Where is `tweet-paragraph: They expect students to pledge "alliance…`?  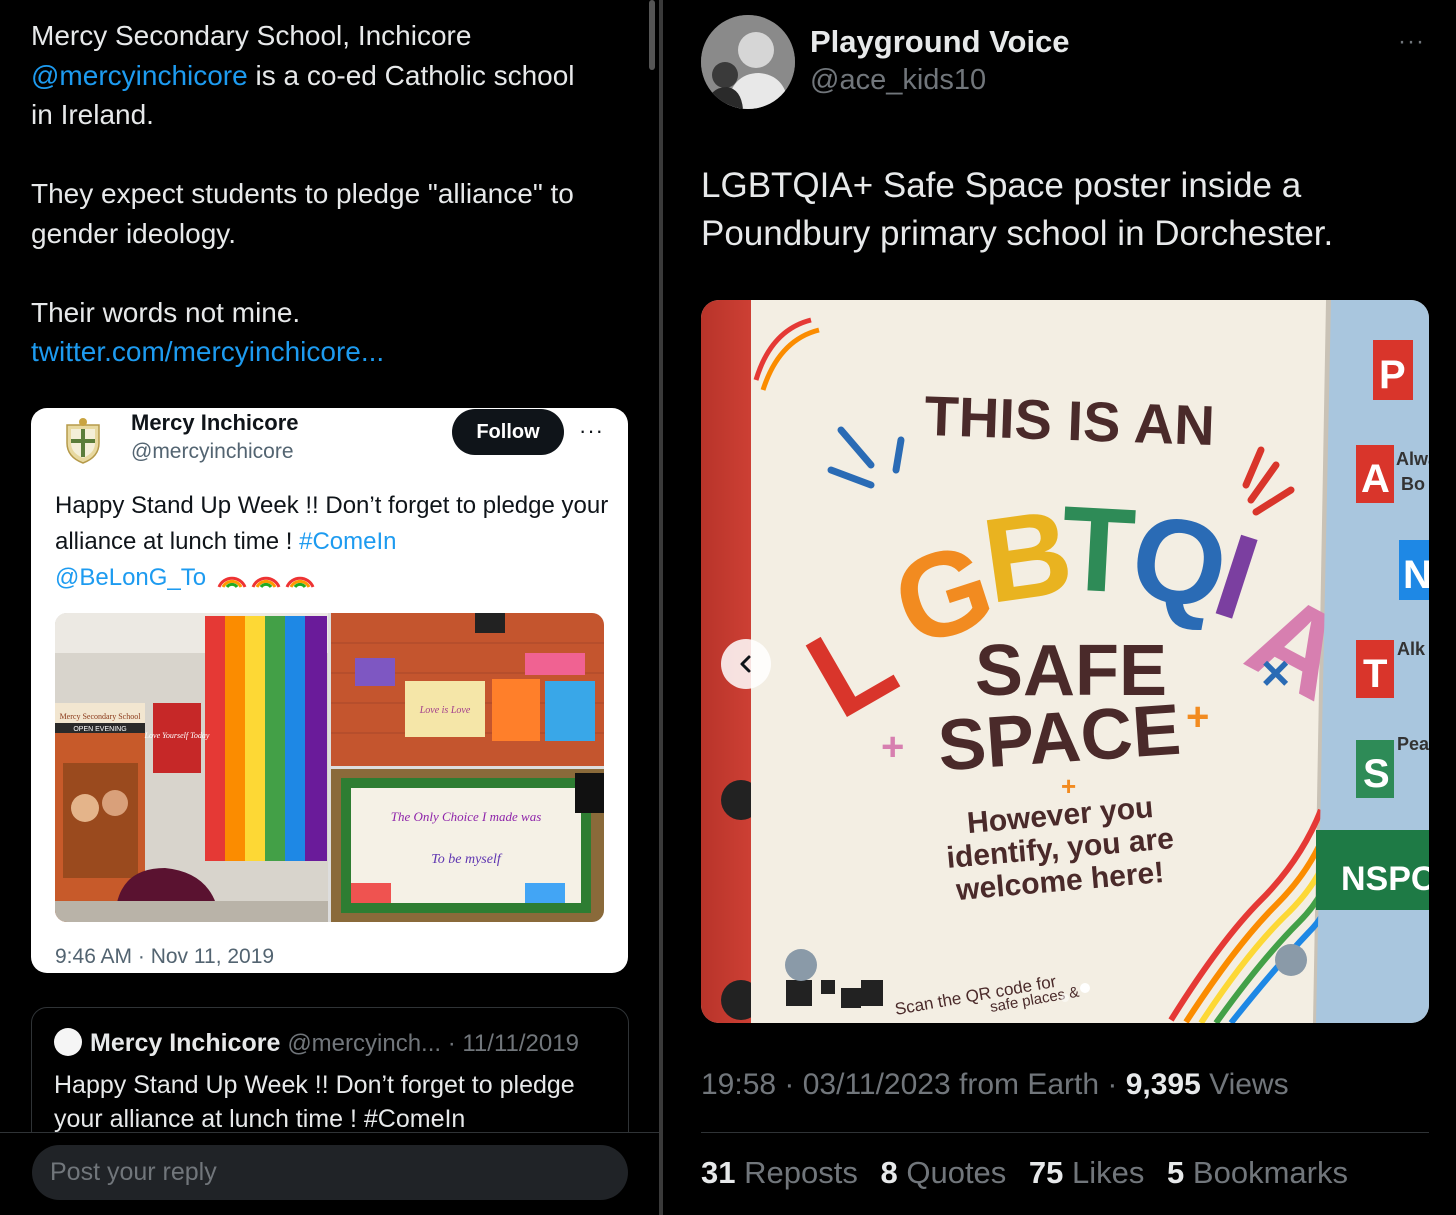 tweet-paragraph: They expect students to pledge "alliance… is located at coordinates (302, 213).